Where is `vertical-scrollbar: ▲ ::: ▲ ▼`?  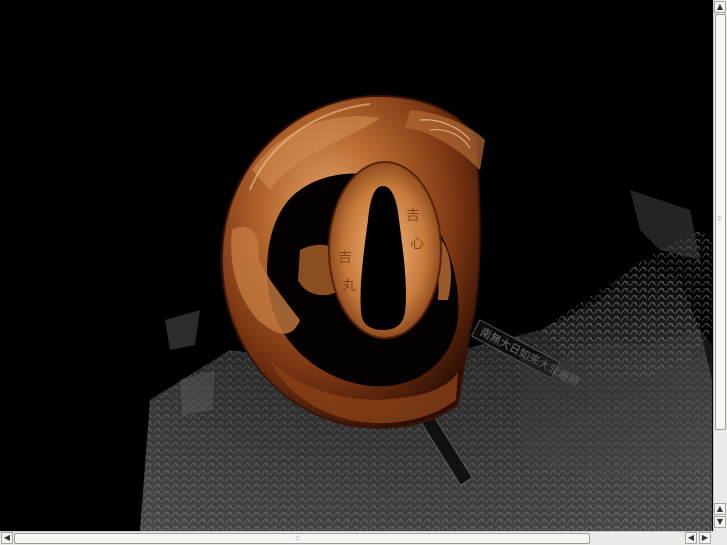 vertical-scrollbar: ▲ ::: ▲ ▼ is located at coordinates (720, 265).